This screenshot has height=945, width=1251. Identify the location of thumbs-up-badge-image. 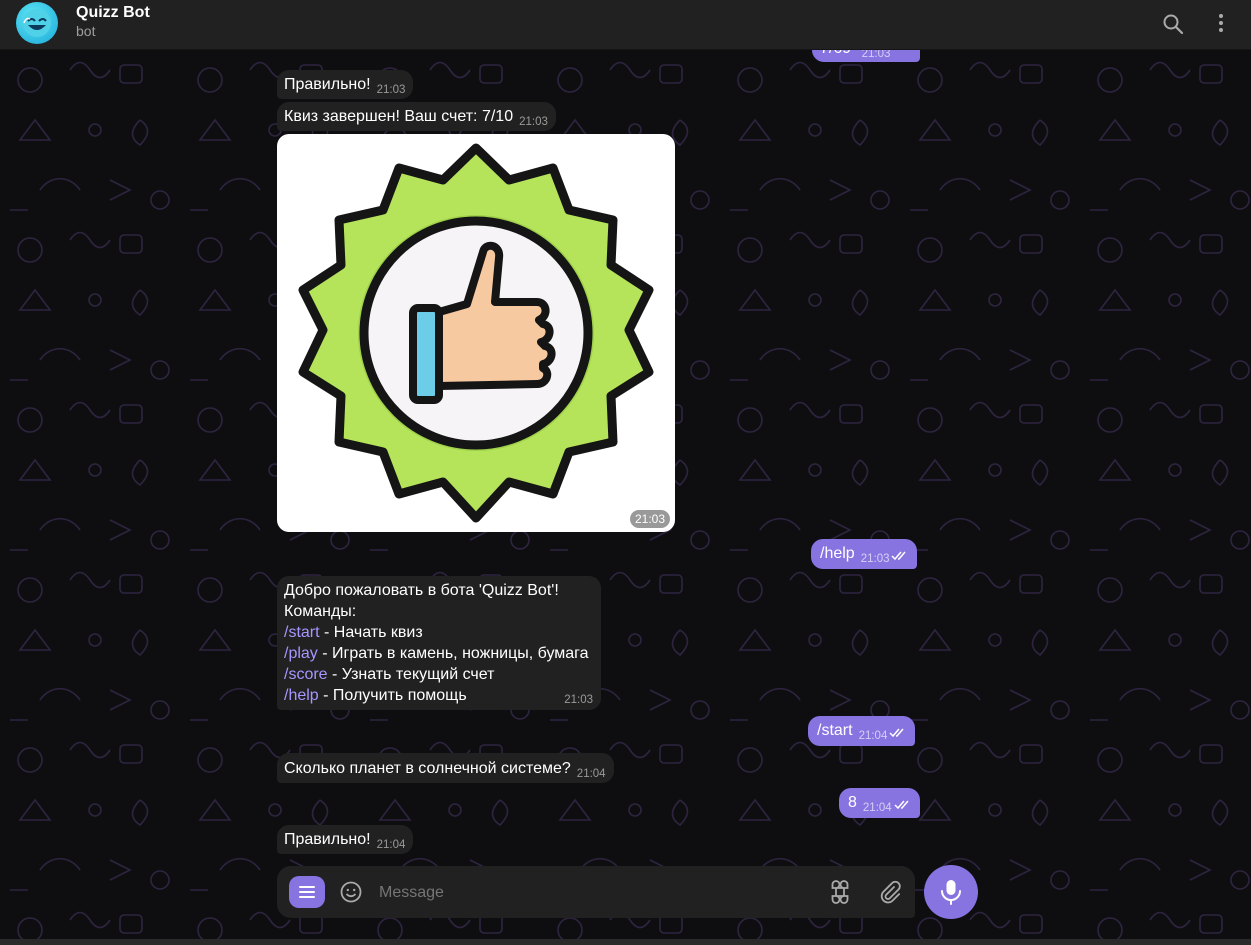
(476, 333).